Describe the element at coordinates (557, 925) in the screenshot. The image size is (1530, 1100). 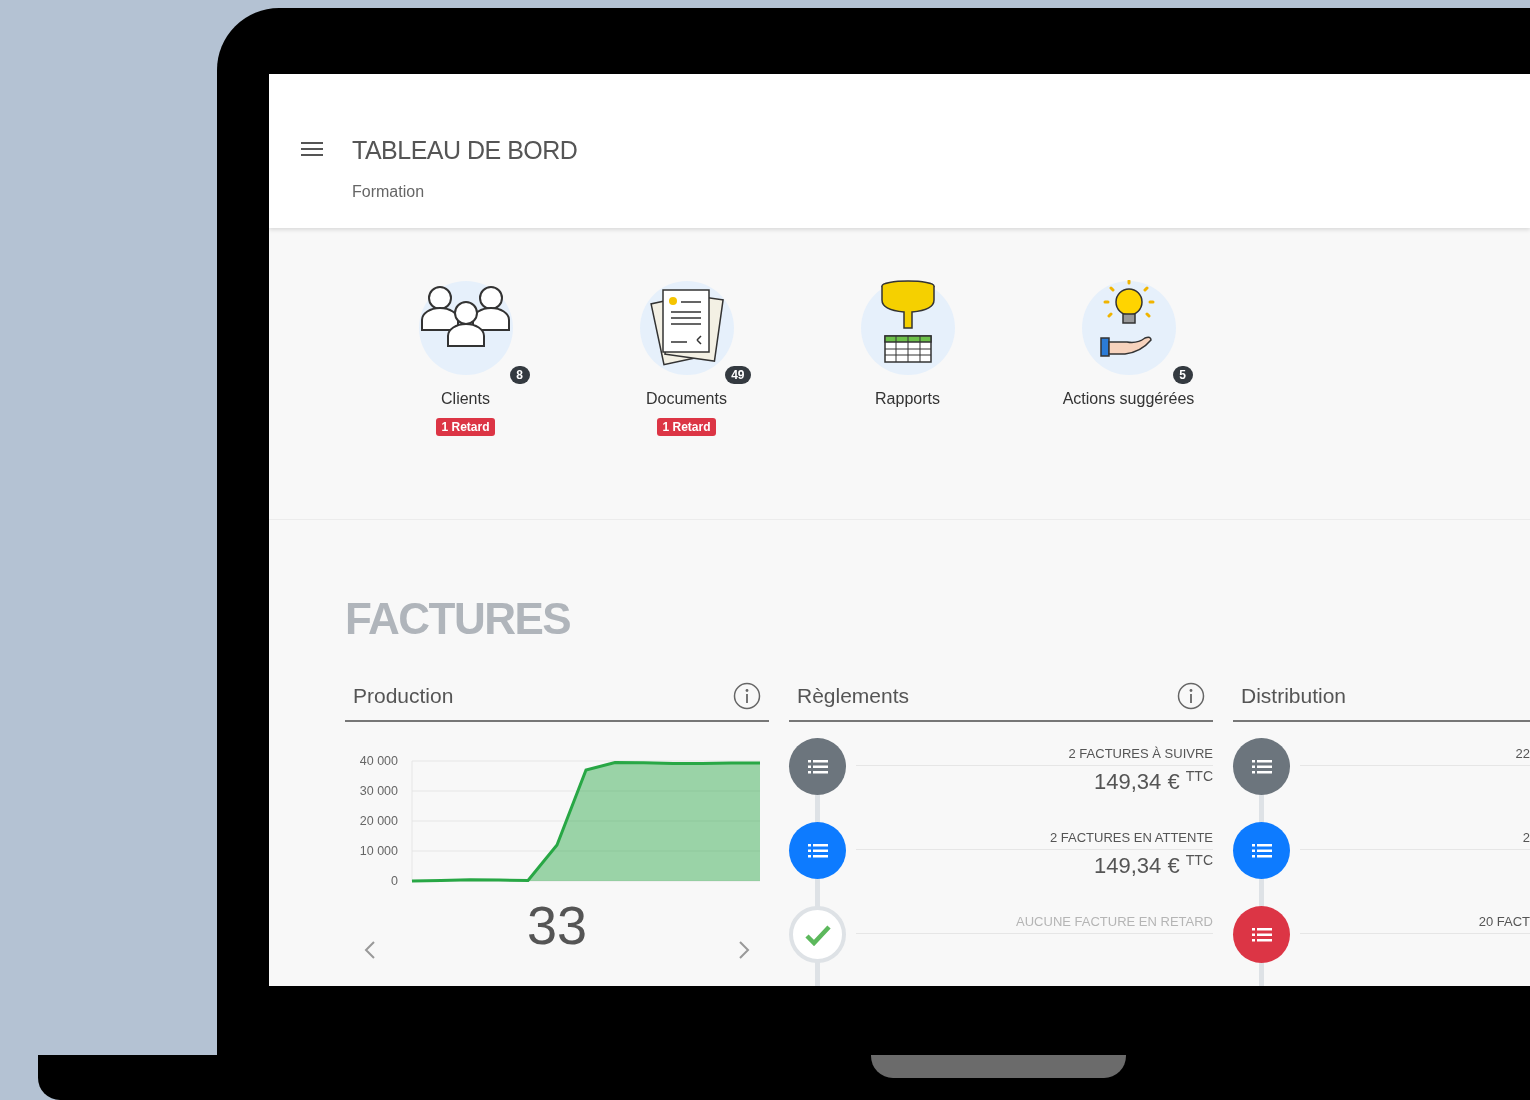
I see `invoice-count: 33` at that location.